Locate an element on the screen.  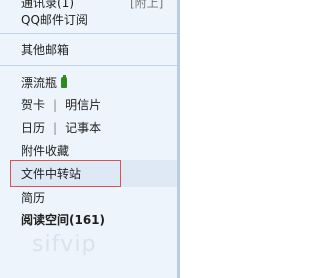
sidebar-item-attachments: 附件收藏 is located at coordinates (45, 151).